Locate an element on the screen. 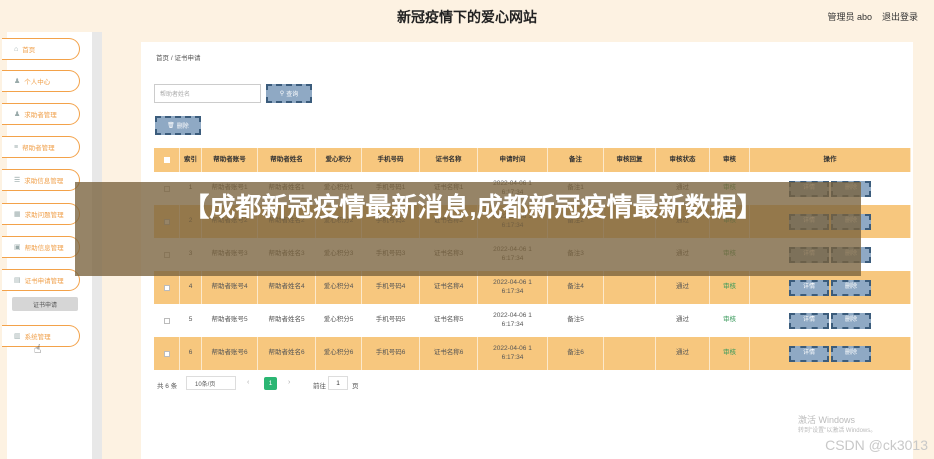 The height and width of the screenshot is (459, 934). sidebar-item-0: ⌂ 首页 is located at coordinates (41, 49).